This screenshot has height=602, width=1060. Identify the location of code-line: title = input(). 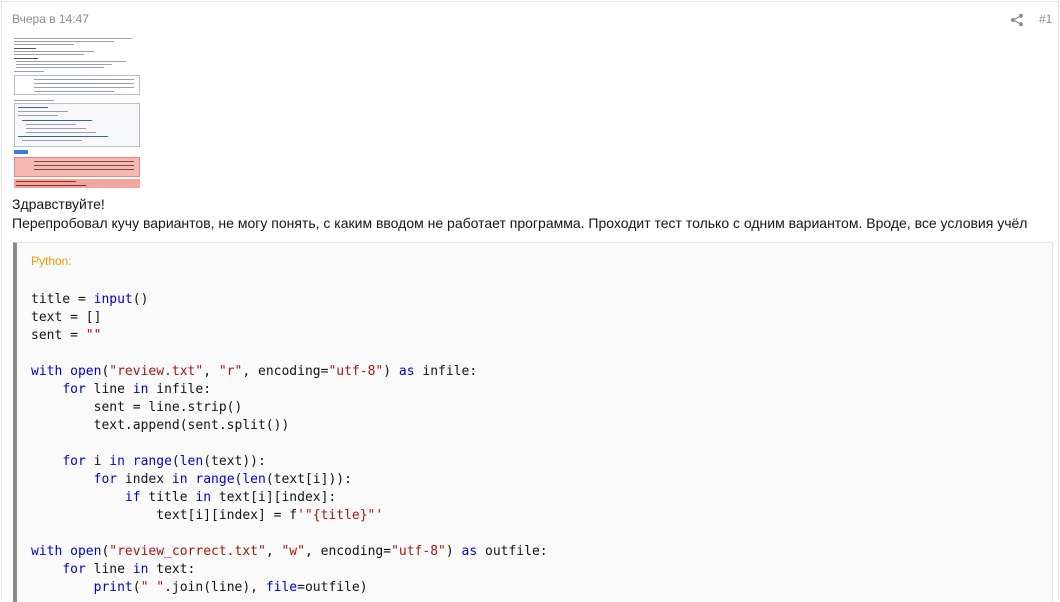
(90, 299).